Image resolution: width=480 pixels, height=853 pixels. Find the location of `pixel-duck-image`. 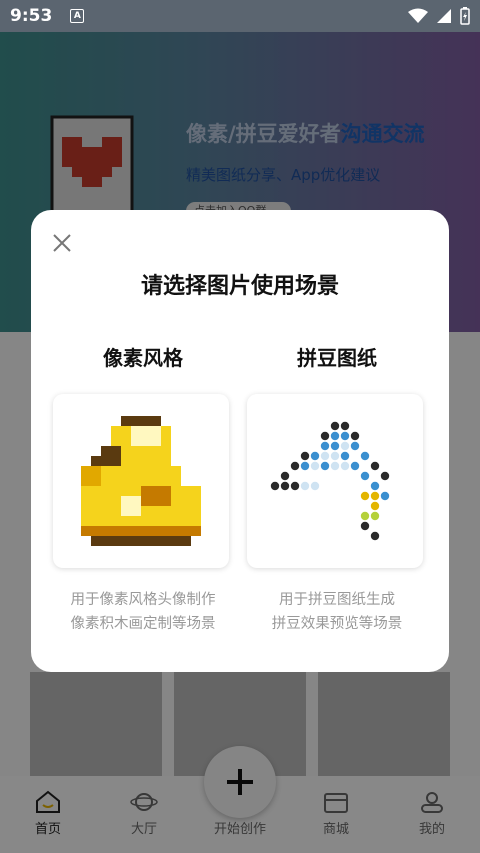

pixel-duck-image is located at coordinates (141, 481).